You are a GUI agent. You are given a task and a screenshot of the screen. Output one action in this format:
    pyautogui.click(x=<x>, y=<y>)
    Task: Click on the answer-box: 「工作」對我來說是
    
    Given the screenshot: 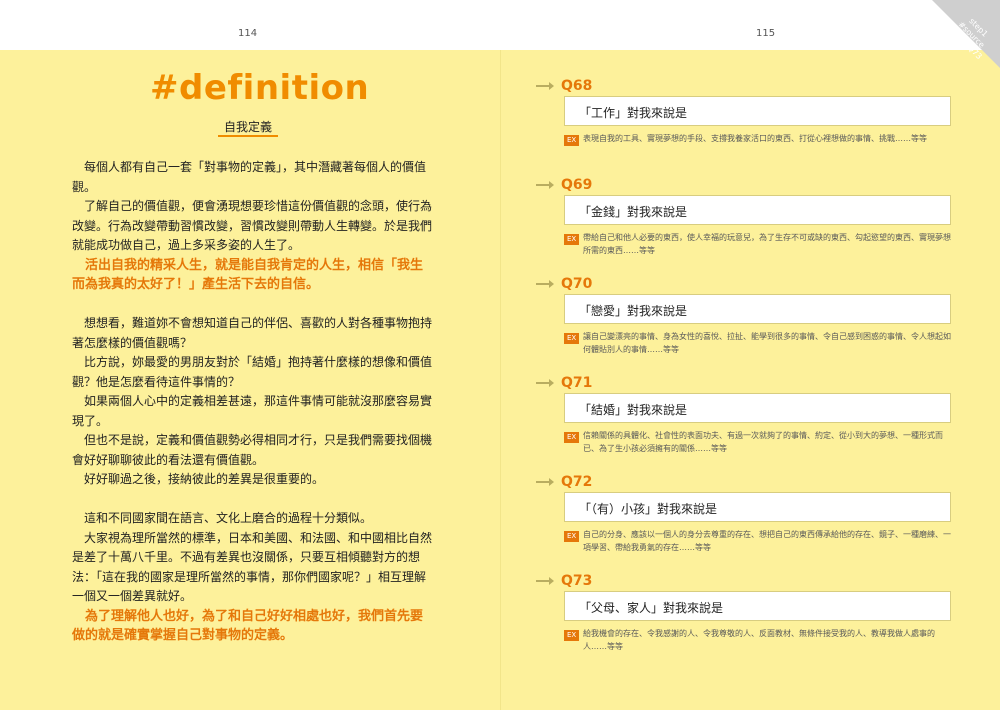 What is the action you would take?
    pyautogui.click(x=757, y=111)
    